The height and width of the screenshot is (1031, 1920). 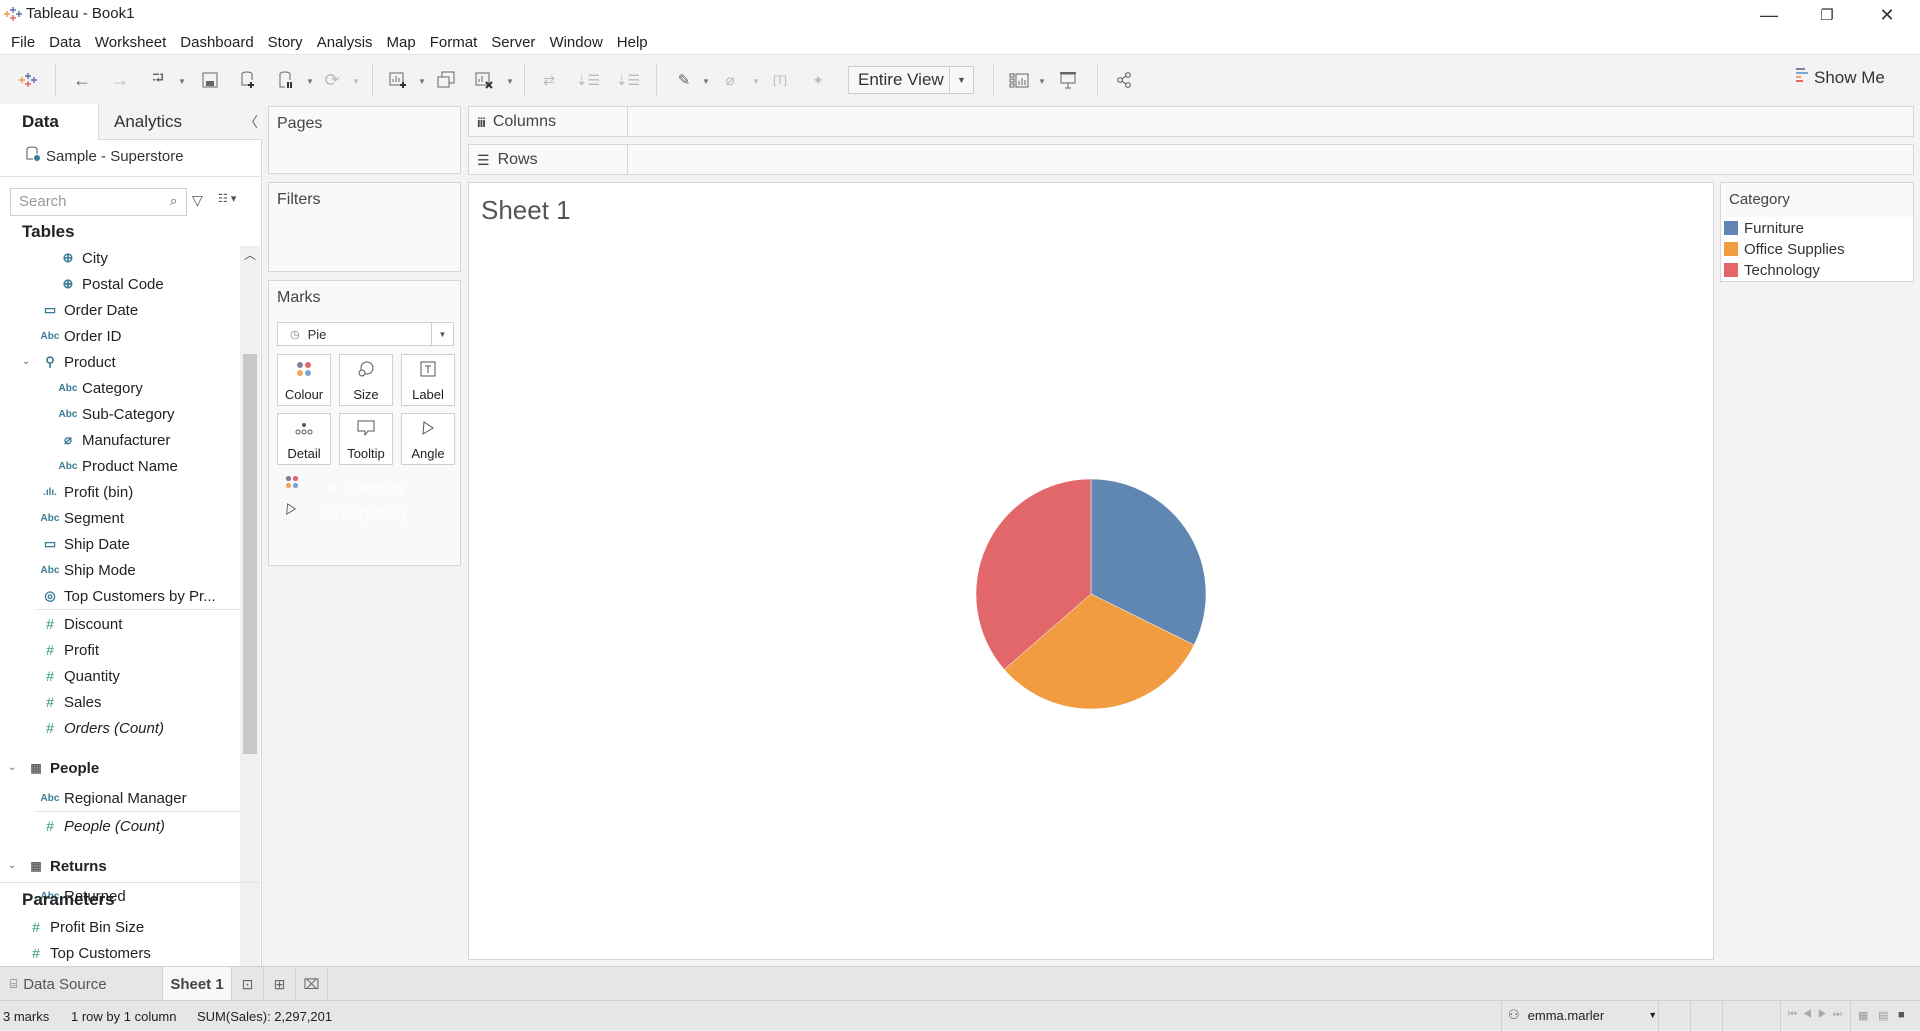 What do you see at coordinates (197, 984) in the screenshot?
I see `sheet-tab: Sheet 1` at bounding box center [197, 984].